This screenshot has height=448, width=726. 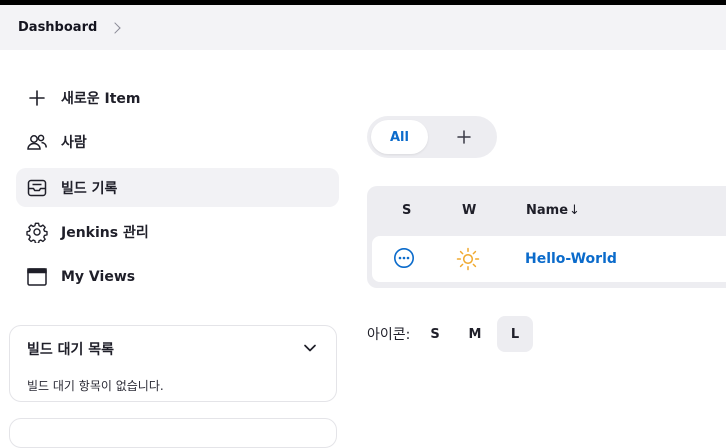 I want to click on sidebar-item-label: Jenkins 관리, so click(x=105, y=232).